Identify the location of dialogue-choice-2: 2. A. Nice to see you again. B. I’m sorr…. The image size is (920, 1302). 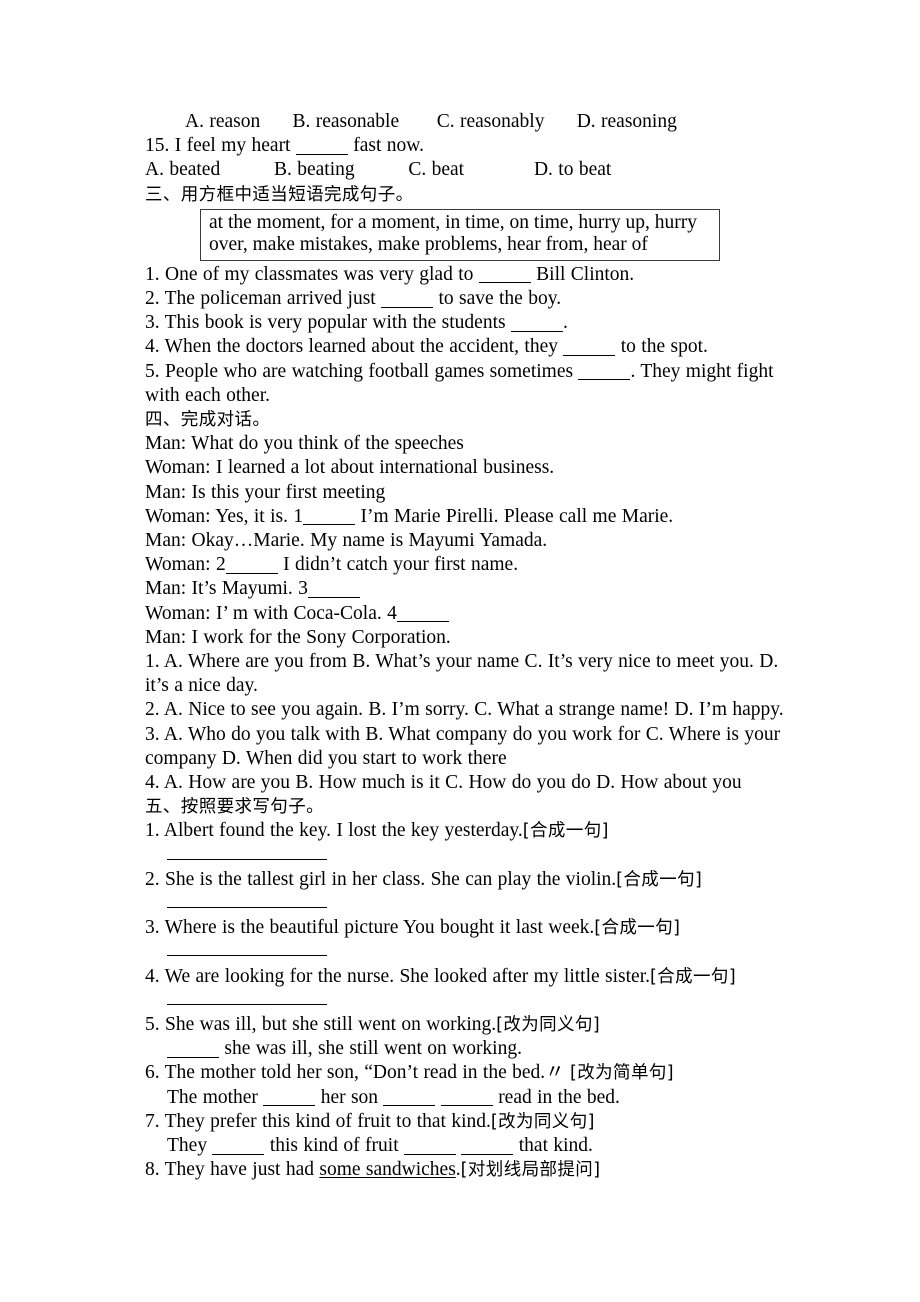
(464, 710).